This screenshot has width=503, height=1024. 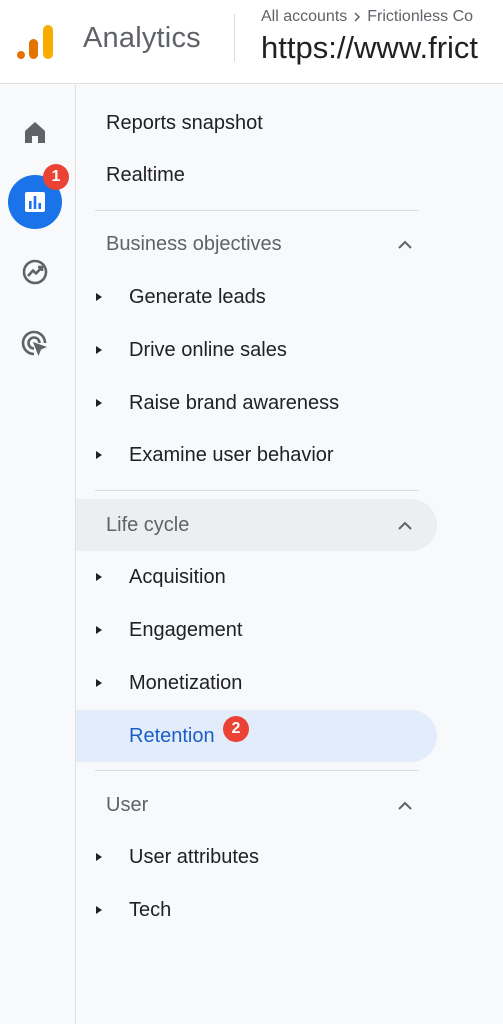 I want to click on section-user: User, so click(x=256, y=805).